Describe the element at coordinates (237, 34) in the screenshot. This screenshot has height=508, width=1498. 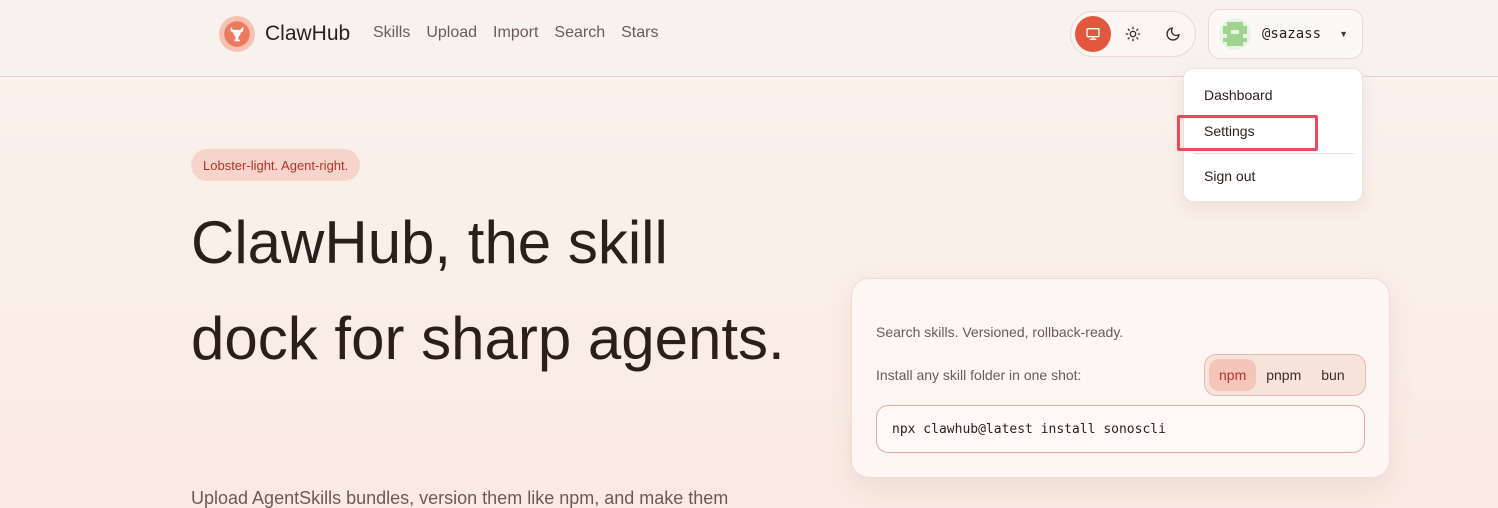
I see `lobster-logo-icon` at that location.